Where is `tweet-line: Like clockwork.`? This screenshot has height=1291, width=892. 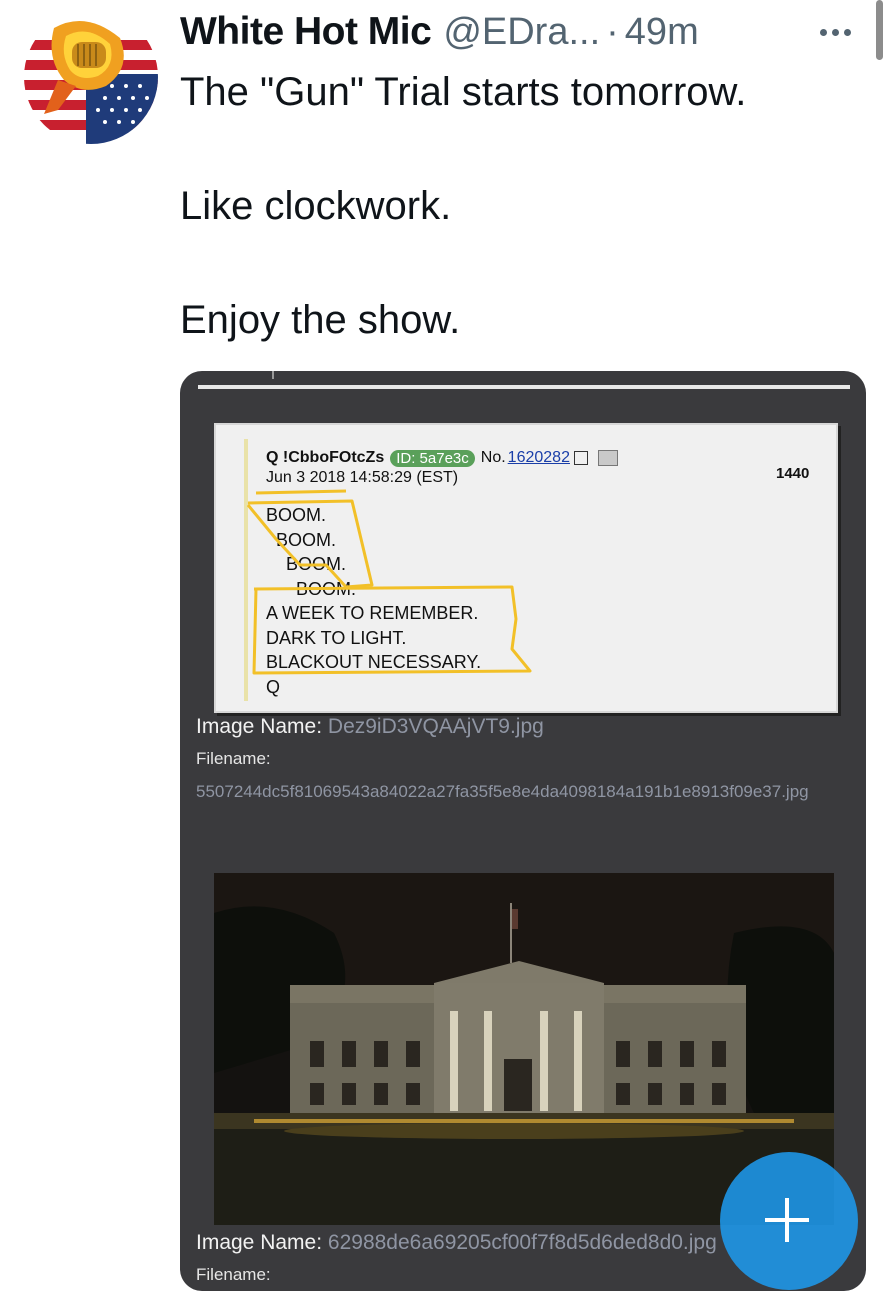 tweet-line: Like clockwork. is located at coordinates (316, 206).